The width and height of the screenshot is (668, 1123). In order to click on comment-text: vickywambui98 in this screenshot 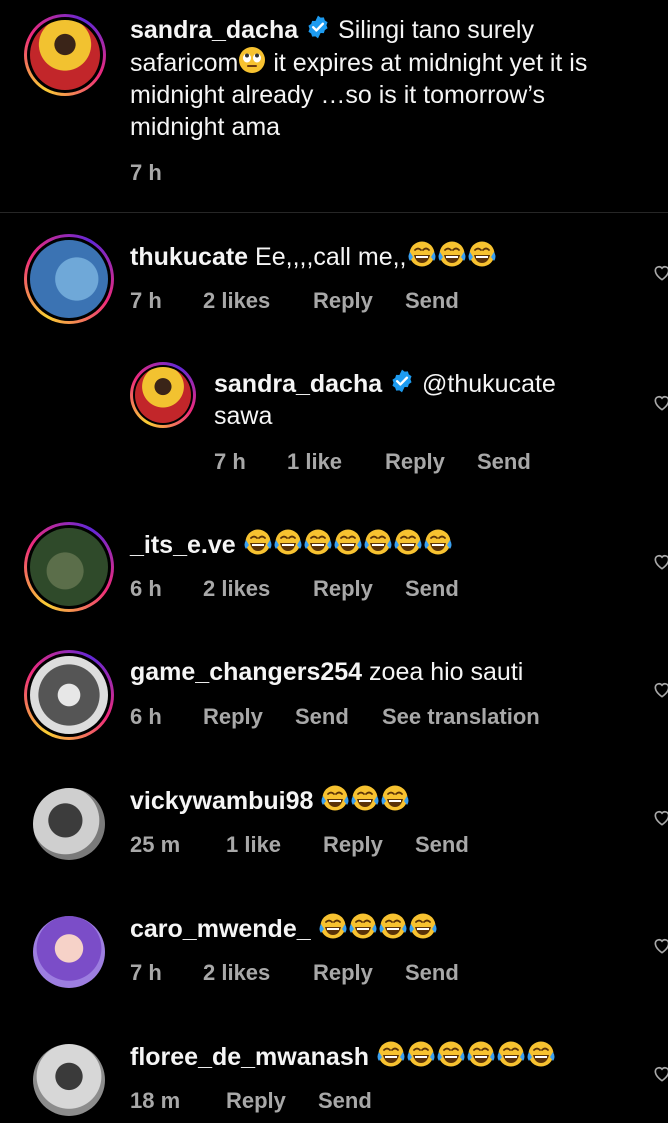, I will do `click(380, 800)`.